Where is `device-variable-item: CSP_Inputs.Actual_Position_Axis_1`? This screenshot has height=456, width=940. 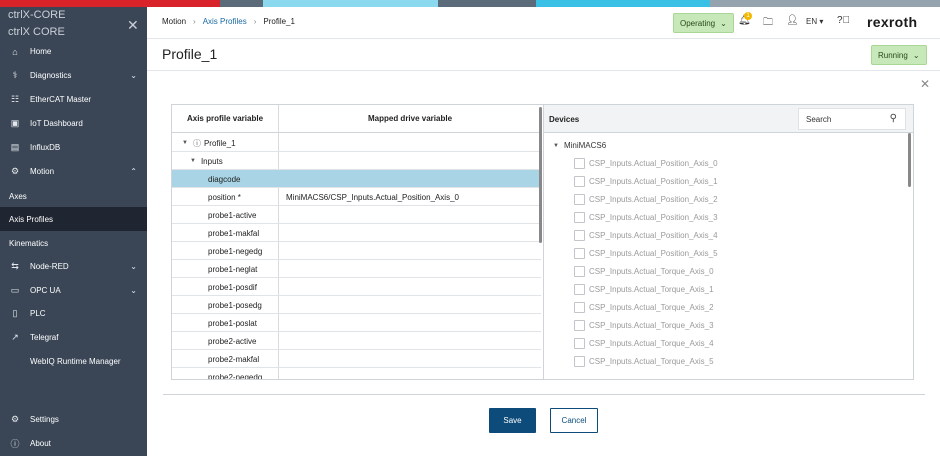
device-variable-item: CSP_Inputs.Actual_Position_Axis_1 is located at coordinates (646, 181).